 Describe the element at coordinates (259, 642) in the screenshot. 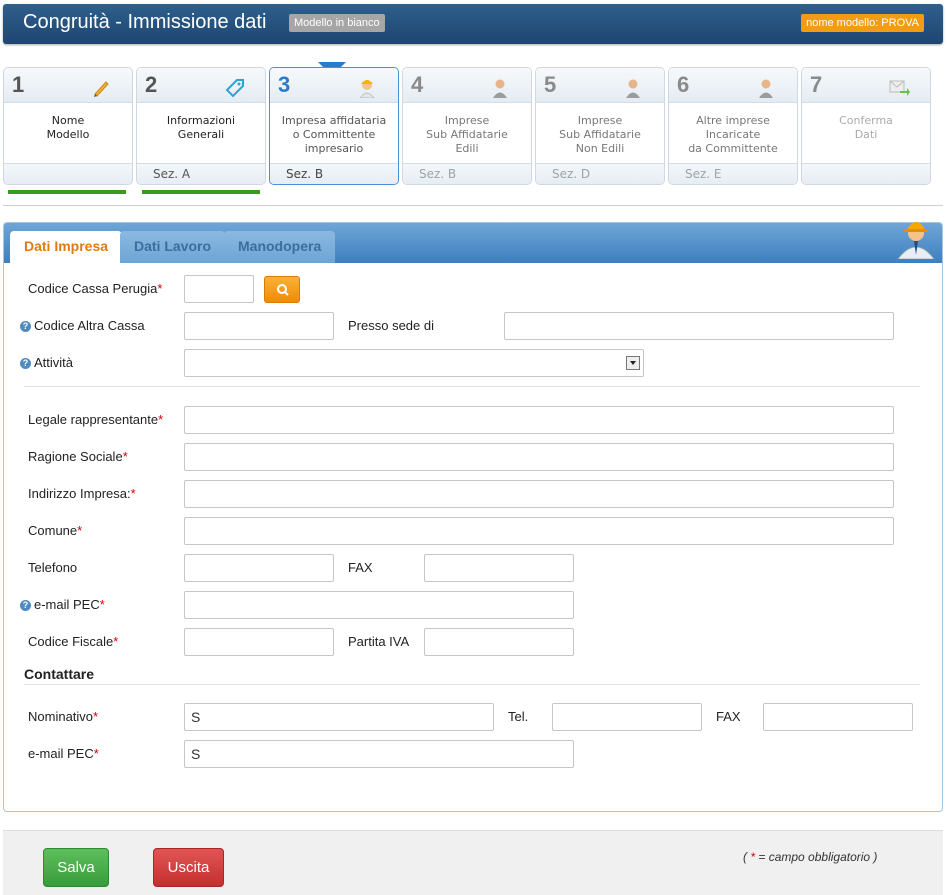

I see `codice-fiscale-input` at that location.